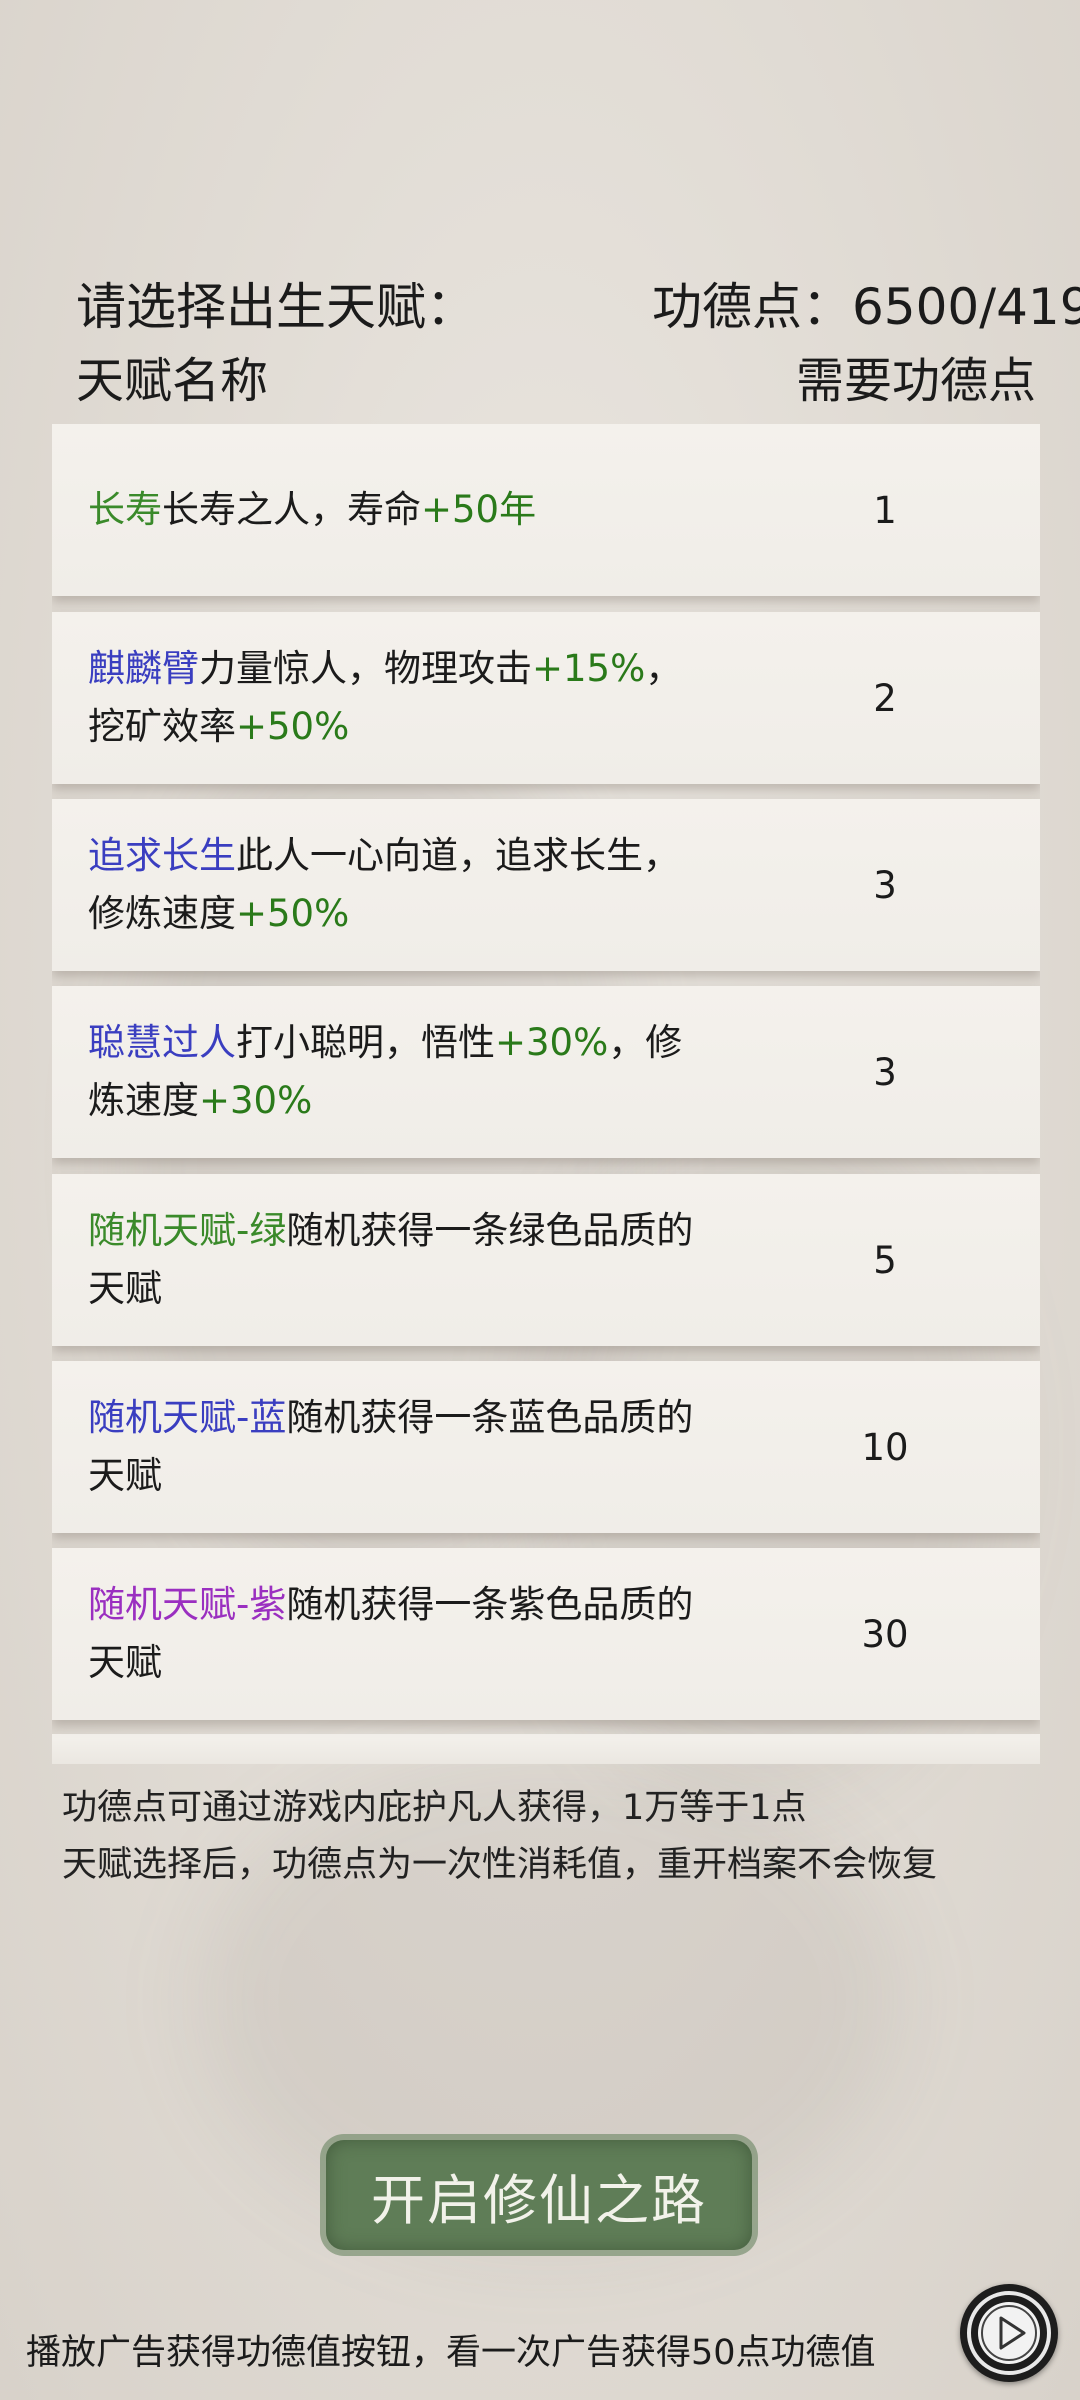 Image resolution: width=1080 pixels, height=2400 pixels. I want to click on talent-description: 麒麟臂力量惊人，物理攻击+15%， 挖矿效率+50%, so click(468, 698).